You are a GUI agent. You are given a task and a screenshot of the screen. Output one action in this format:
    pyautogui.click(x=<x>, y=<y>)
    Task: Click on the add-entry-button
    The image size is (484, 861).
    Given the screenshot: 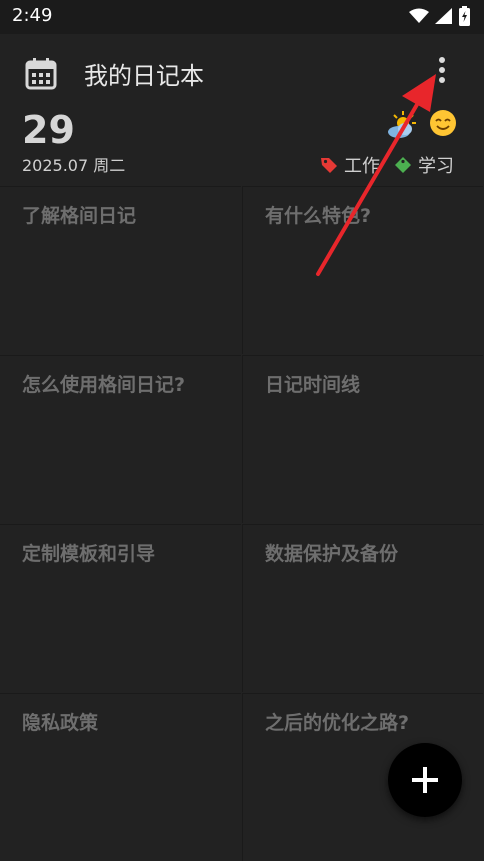 What is the action you would take?
    pyautogui.click(x=425, y=780)
    